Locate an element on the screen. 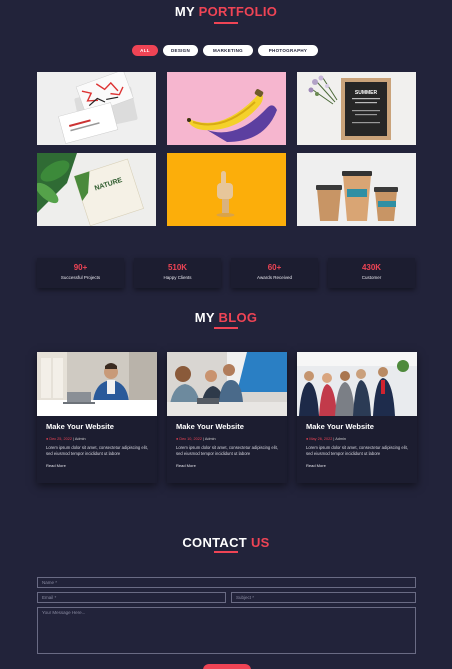  portfolio-item-nature-book: NATURE is located at coordinates (96, 189).